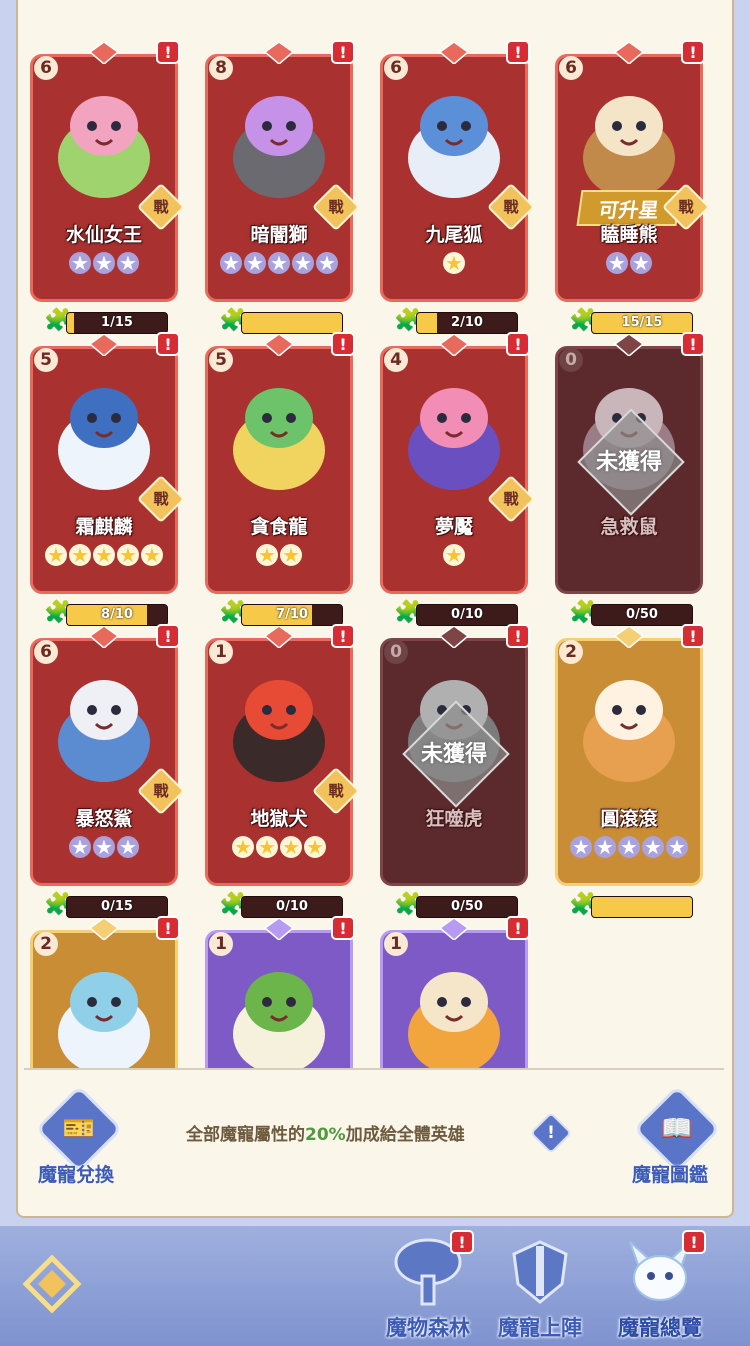  What do you see at coordinates (660, 1328) in the screenshot?
I see `overview-label: 魔寵總覽` at bounding box center [660, 1328].